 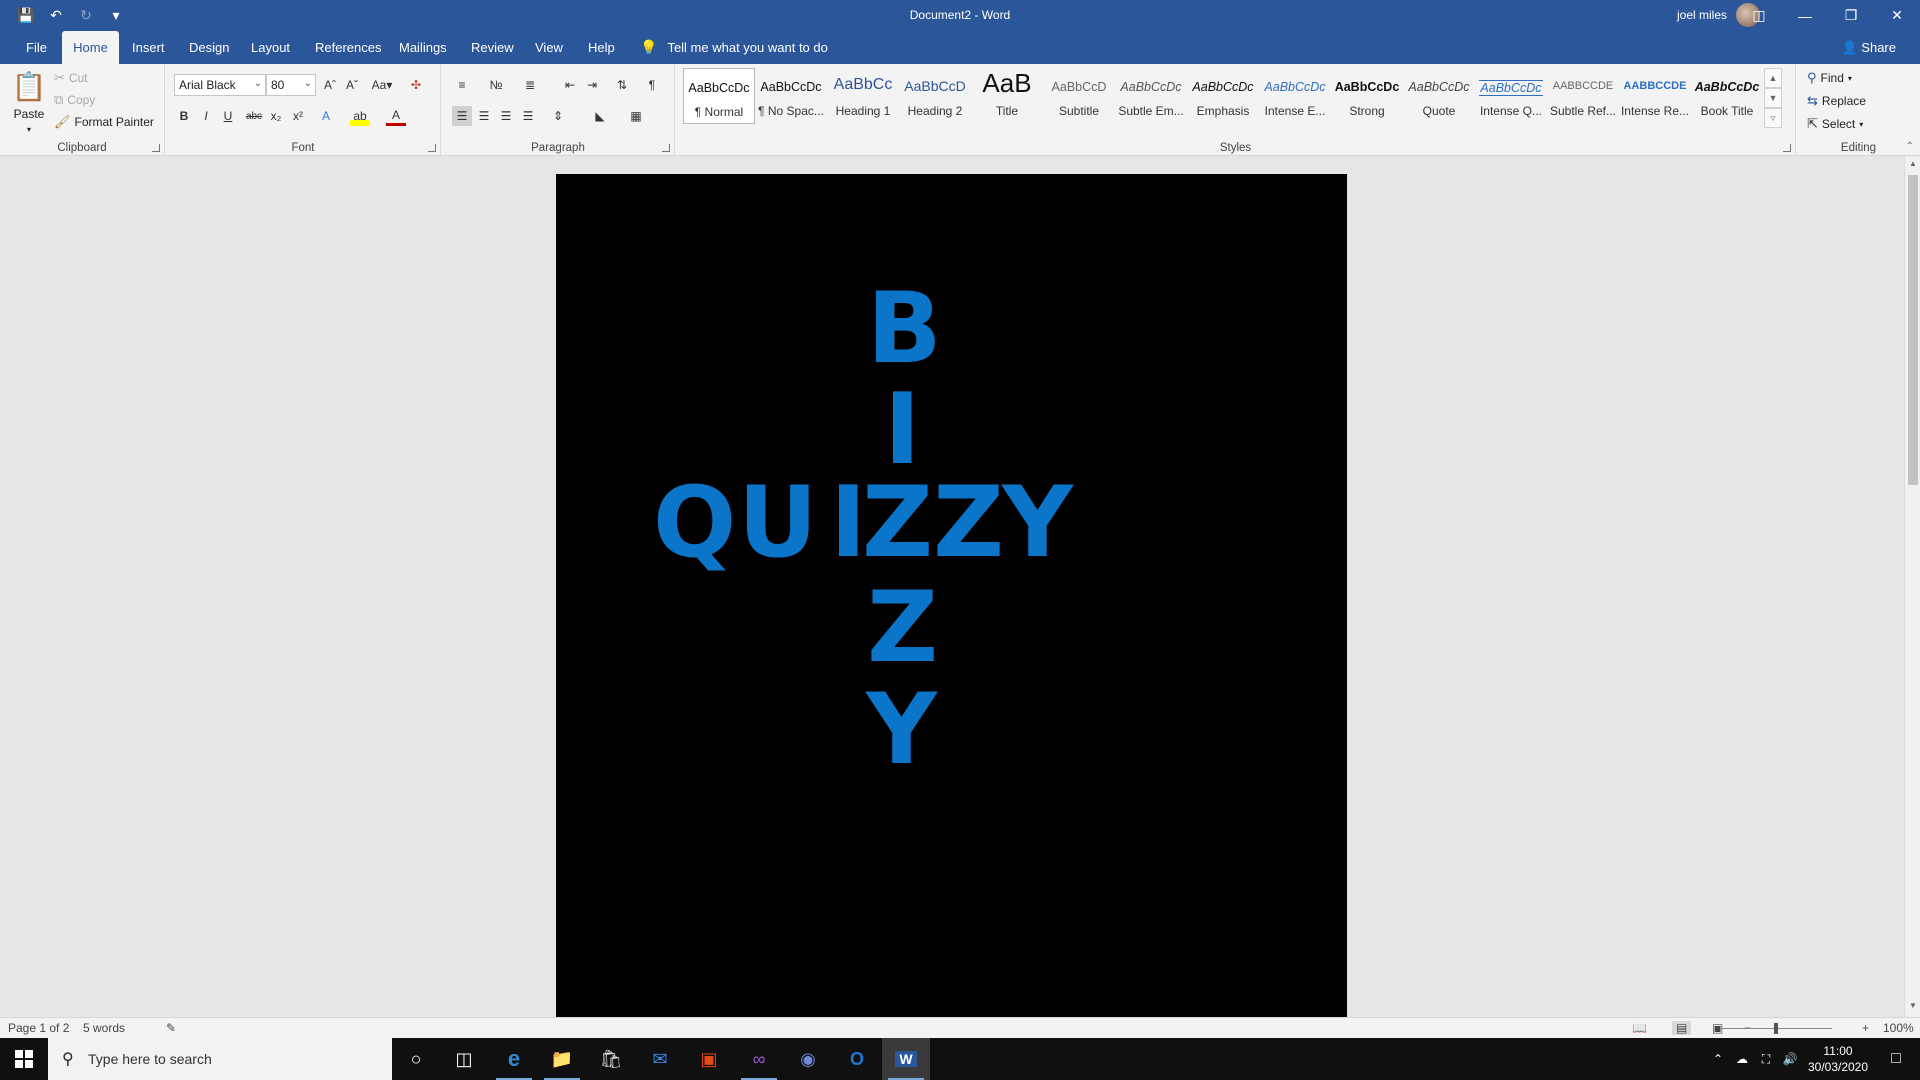 I want to click on zoom-slider-thumb, so click(x=1776, y=1028).